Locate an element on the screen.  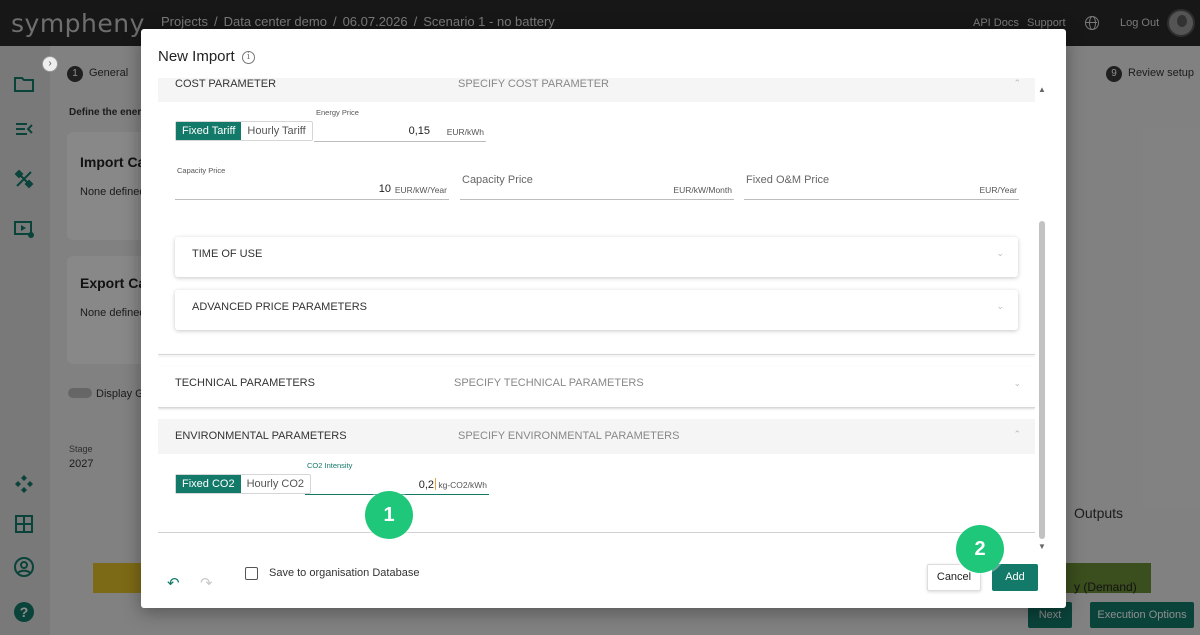
scroll-thumb is located at coordinates (1042, 380).